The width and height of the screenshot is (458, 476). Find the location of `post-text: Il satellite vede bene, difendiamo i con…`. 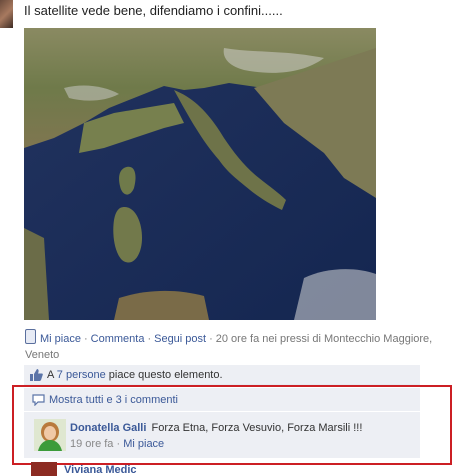

post-text: Il satellite vede bene, difendiamo i con… is located at coordinates (153, 10).